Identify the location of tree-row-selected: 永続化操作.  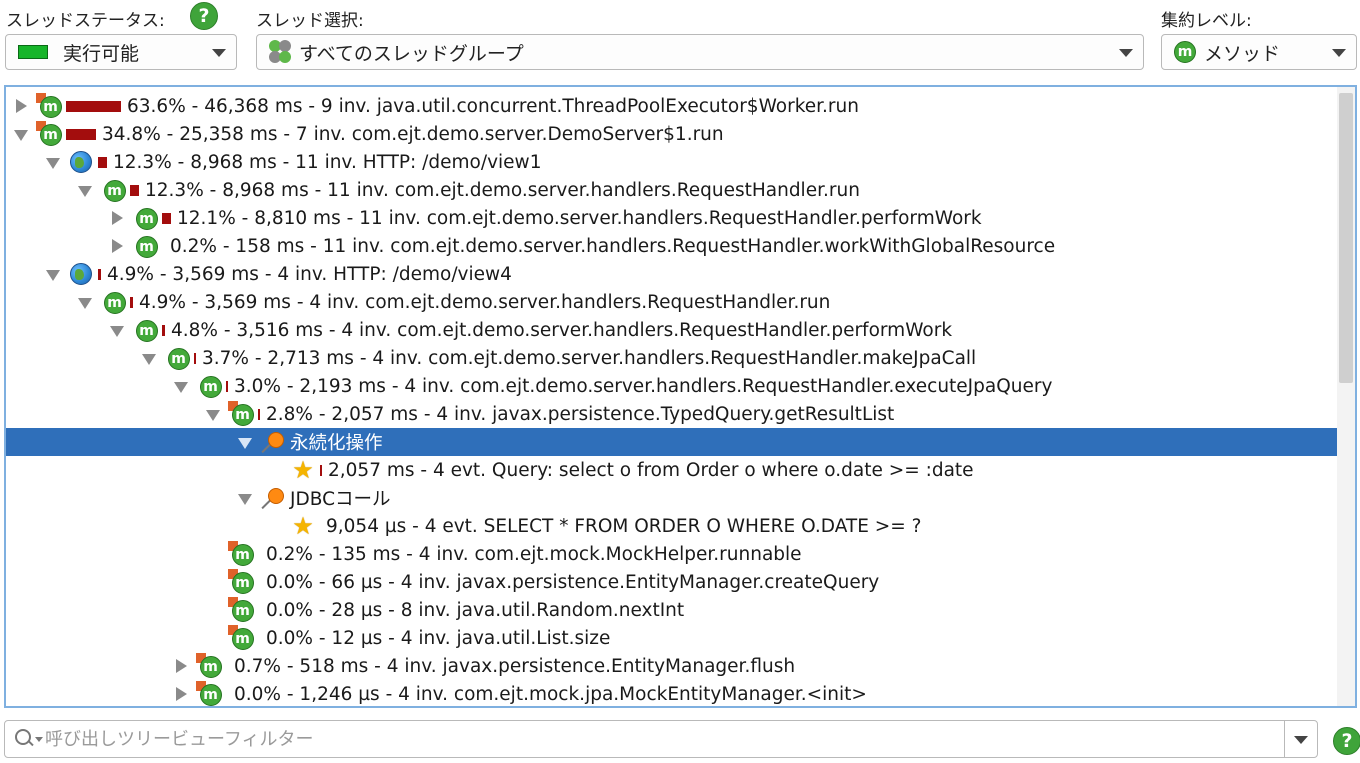
(680, 442).